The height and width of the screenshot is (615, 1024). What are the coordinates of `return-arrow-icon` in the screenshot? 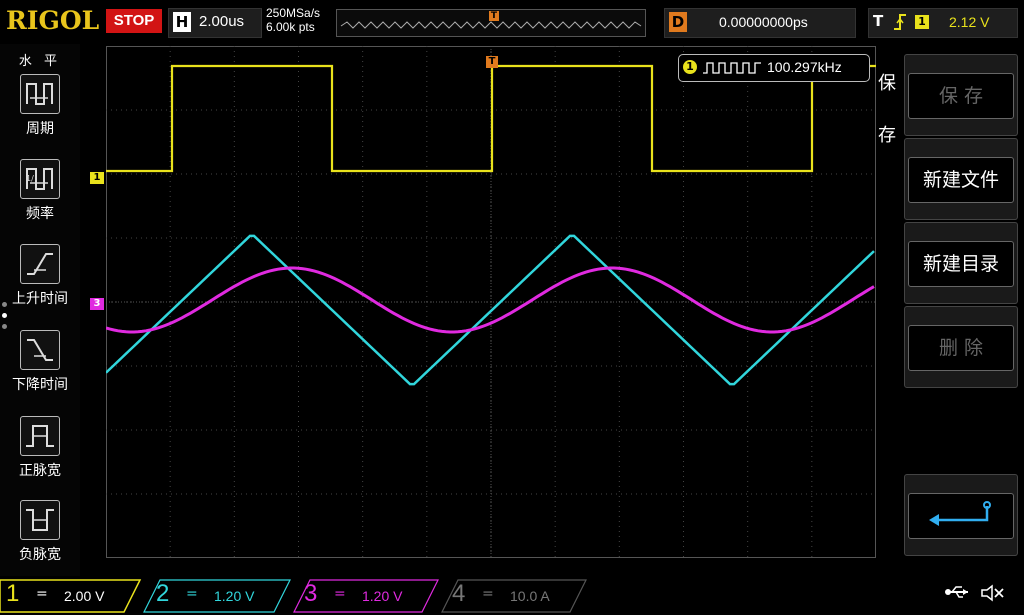 It's located at (961, 516).